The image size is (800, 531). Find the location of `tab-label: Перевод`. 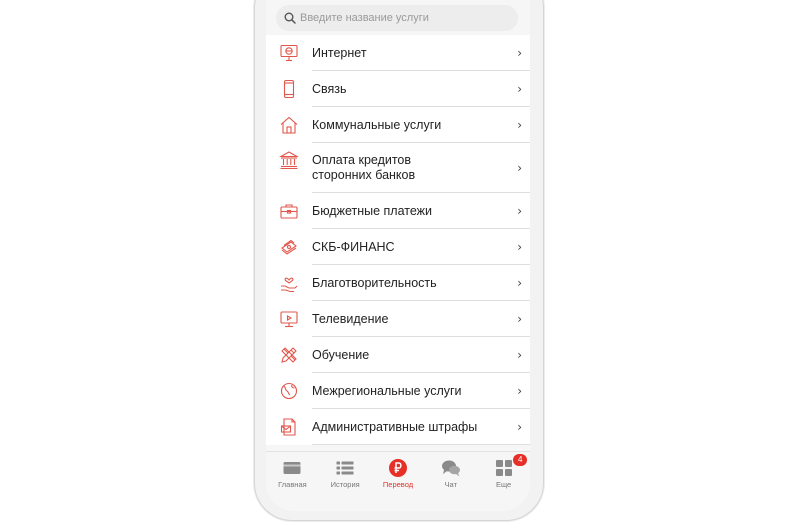

tab-label: Перевод is located at coordinates (398, 484).